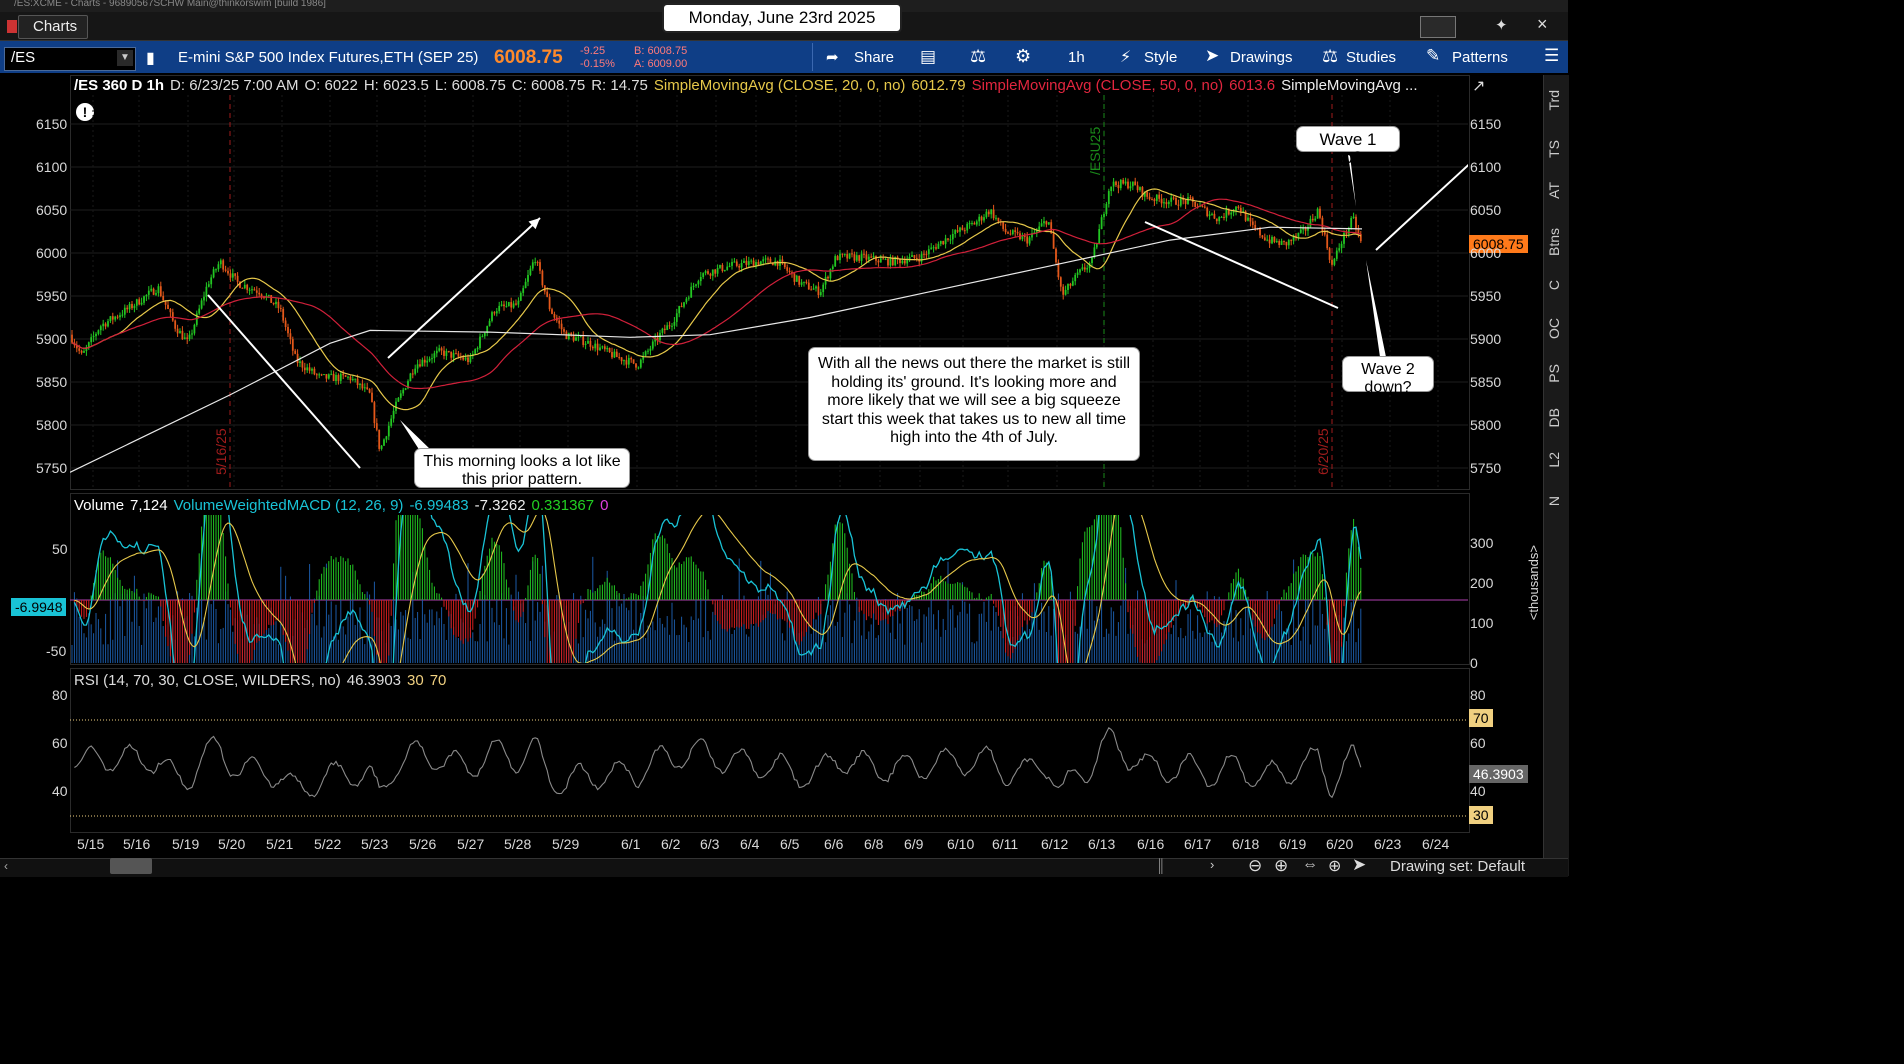 This screenshot has height=1064, width=1904. What do you see at coordinates (70, 59) in the screenshot?
I see `symbol-input: /ES ▼` at bounding box center [70, 59].